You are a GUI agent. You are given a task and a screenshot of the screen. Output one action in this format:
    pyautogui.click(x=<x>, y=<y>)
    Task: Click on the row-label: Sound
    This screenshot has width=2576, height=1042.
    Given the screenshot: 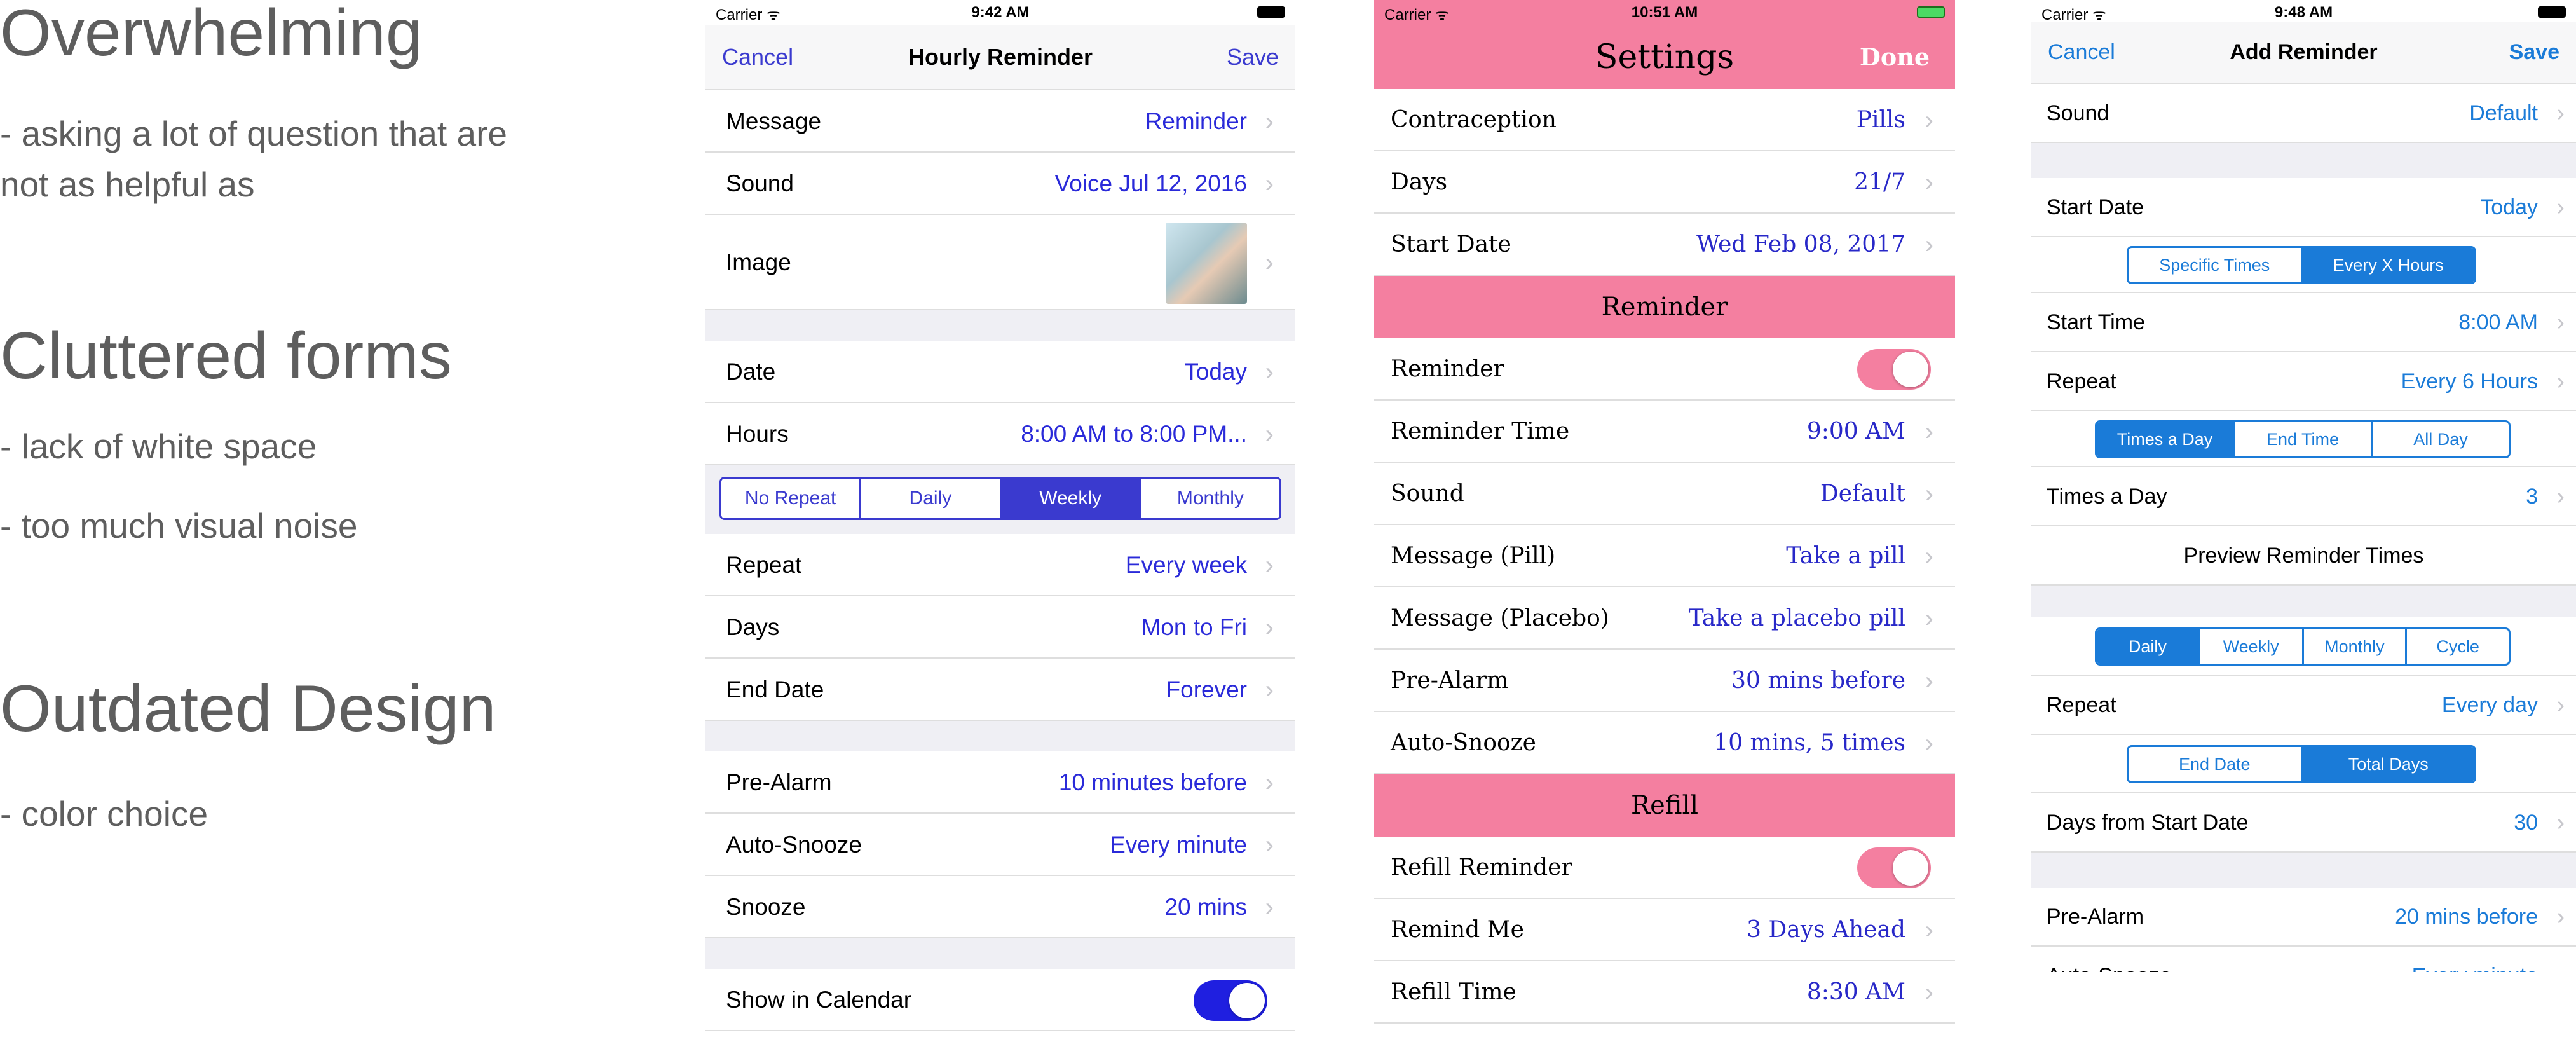 What is the action you would take?
    pyautogui.click(x=2078, y=113)
    